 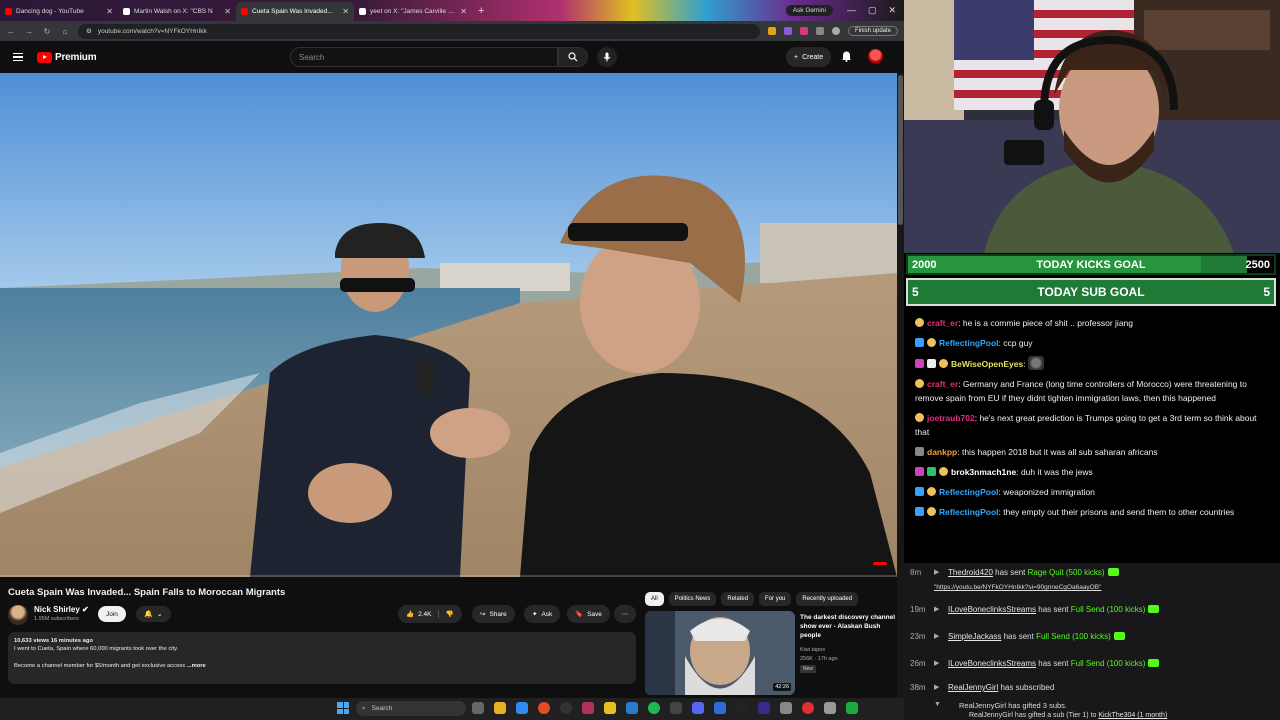 I want to click on chat-username: brok3nmach1ne, so click(x=983, y=472).